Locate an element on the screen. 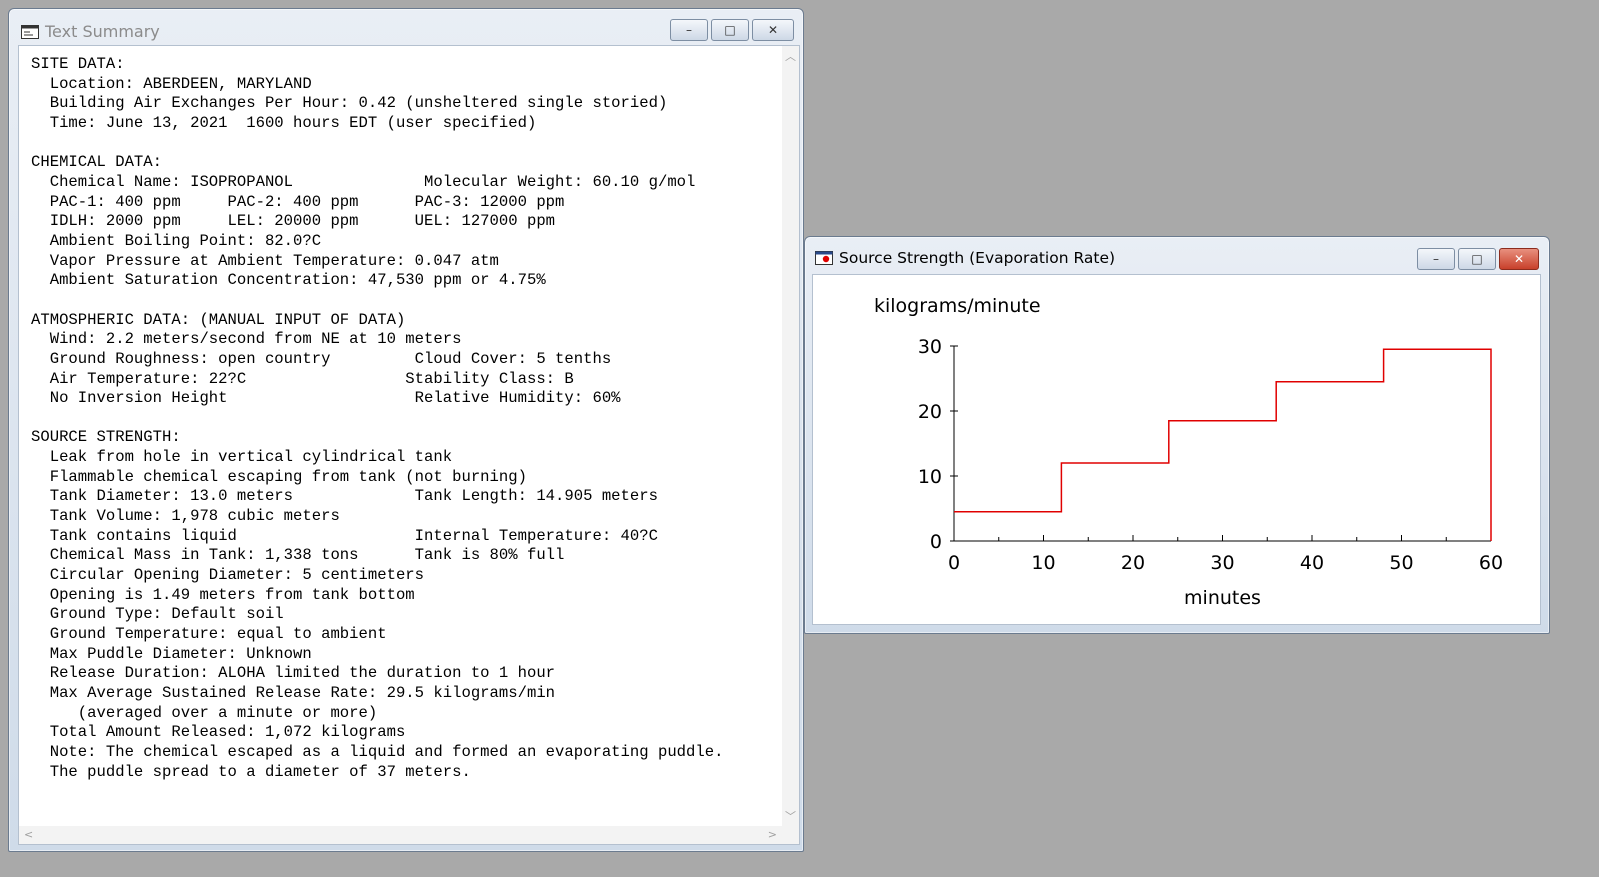 This screenshot has height=877, width=1599. vertical-scrollbar: ︿ ﹀ is located at coordinates (790, 436).